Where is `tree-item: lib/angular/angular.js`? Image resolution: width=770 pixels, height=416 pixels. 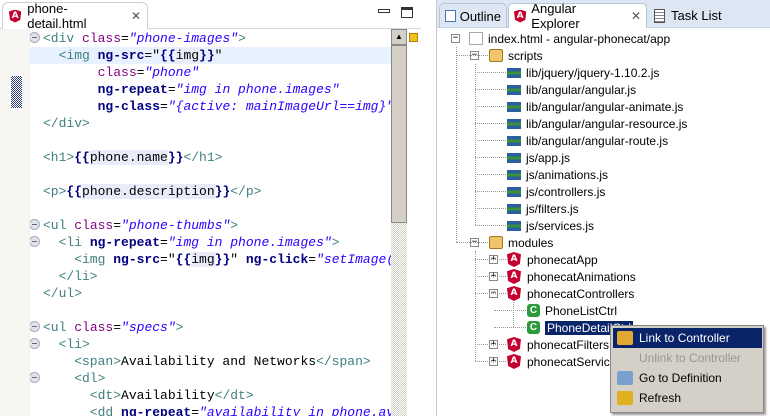 tree-item: lib/angular/angular.js is located at coordinates (571, 89).